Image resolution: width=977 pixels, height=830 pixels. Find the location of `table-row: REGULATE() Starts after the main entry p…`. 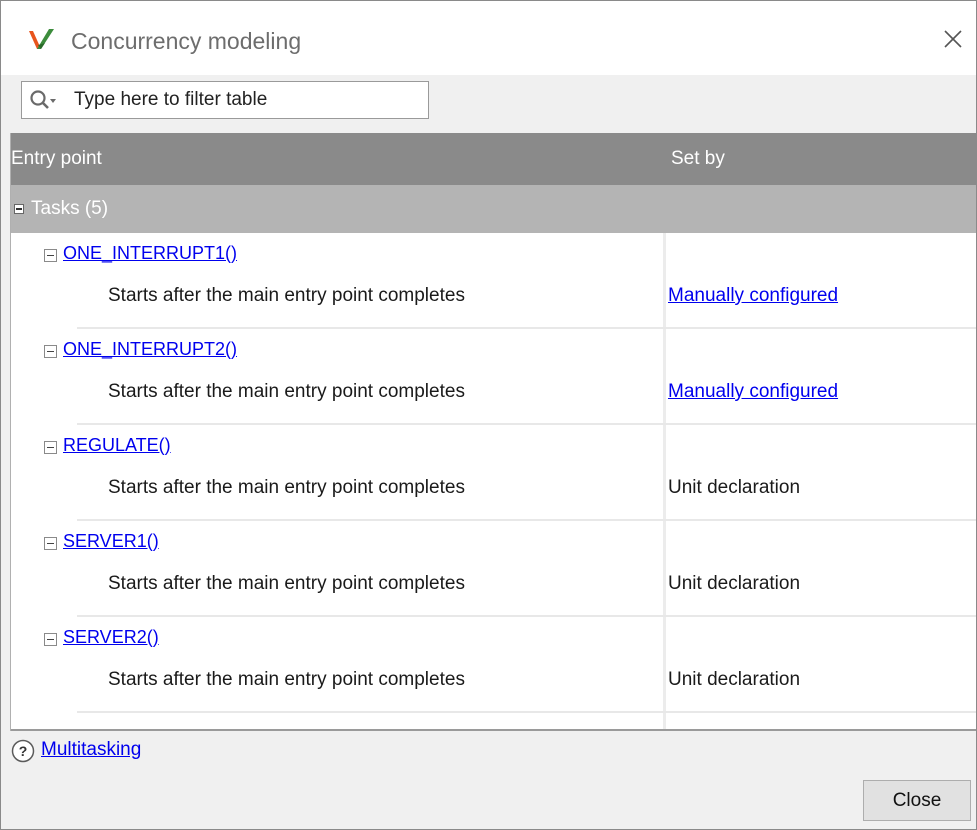

table-row: REGULATE() Starts after the main entry p… is located at coordinates (493, 473).